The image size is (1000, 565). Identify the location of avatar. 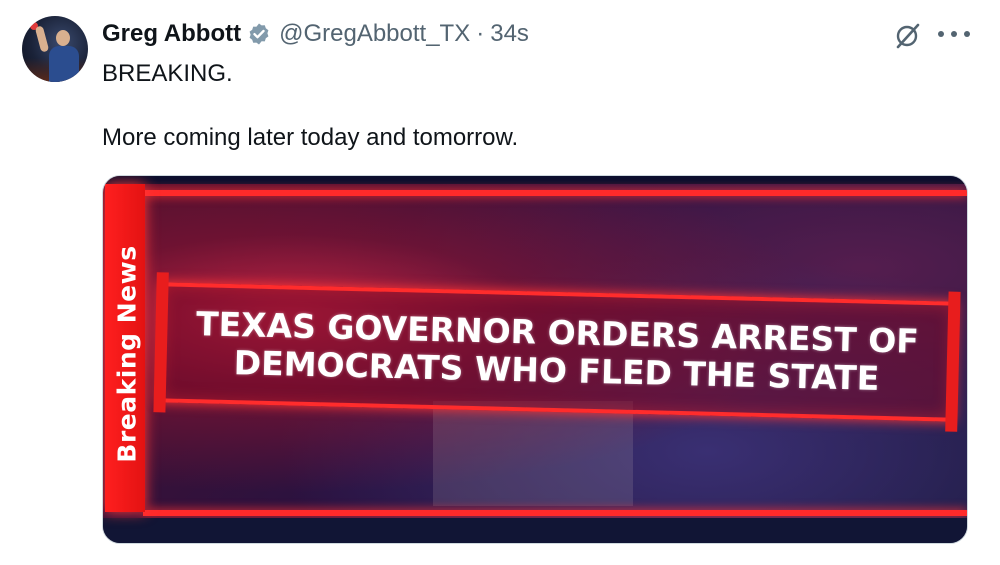
(55, 49).